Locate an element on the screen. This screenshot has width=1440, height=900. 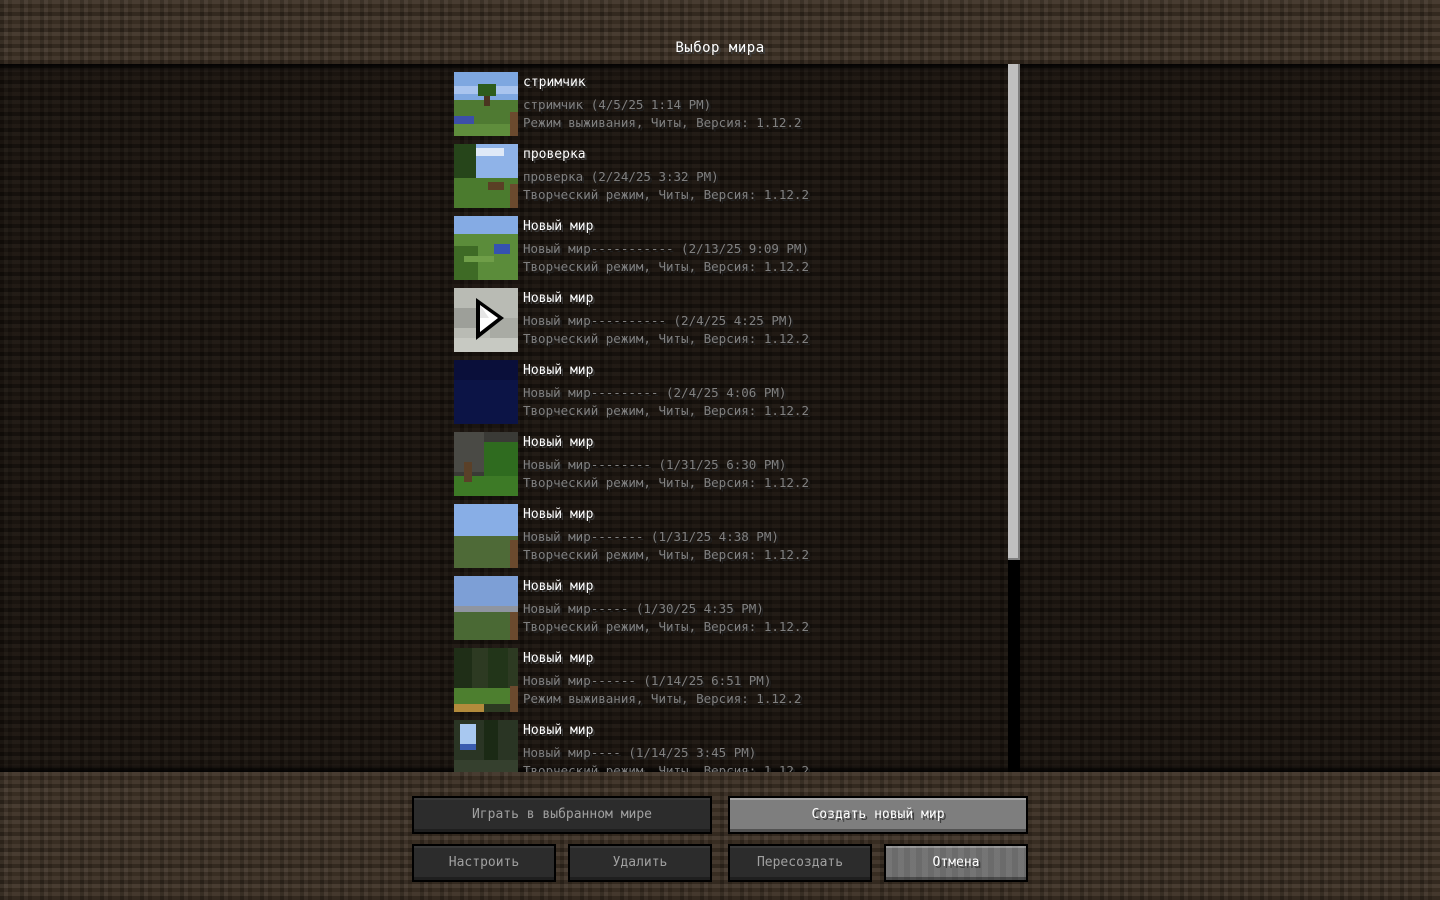
world-detail: Новый мир------- (1/31/25 4:38 PM) is located at coordinates (651, 536).